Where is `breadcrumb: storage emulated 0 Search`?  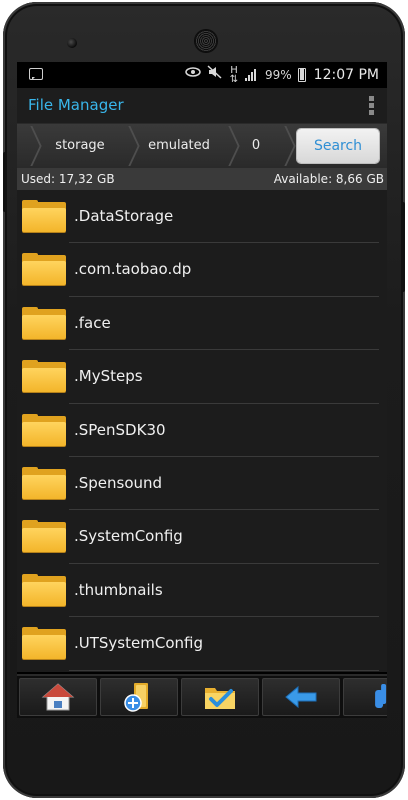
breadcrumb: storage emulated 0 Search is located at coordinates (202, 146).